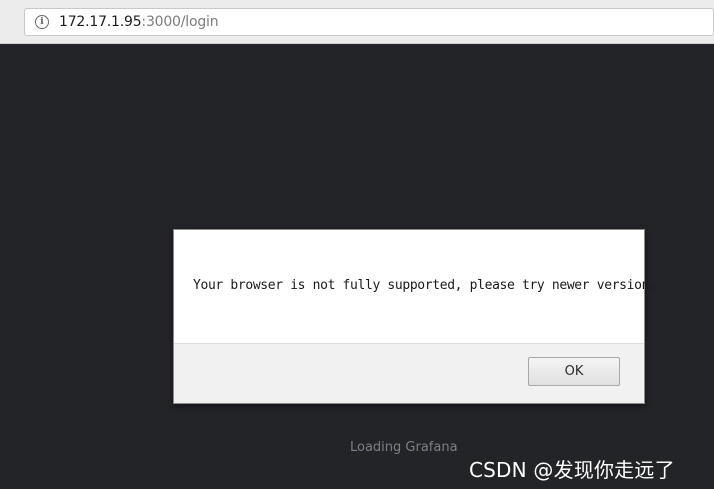 The height and width of the screenshot is (489, 714). What do you see at coordinates (369, 22) in the screenshot?
I see `address-bar: i 172.17.1.95:3000/login` at bounding box center [369, 22].